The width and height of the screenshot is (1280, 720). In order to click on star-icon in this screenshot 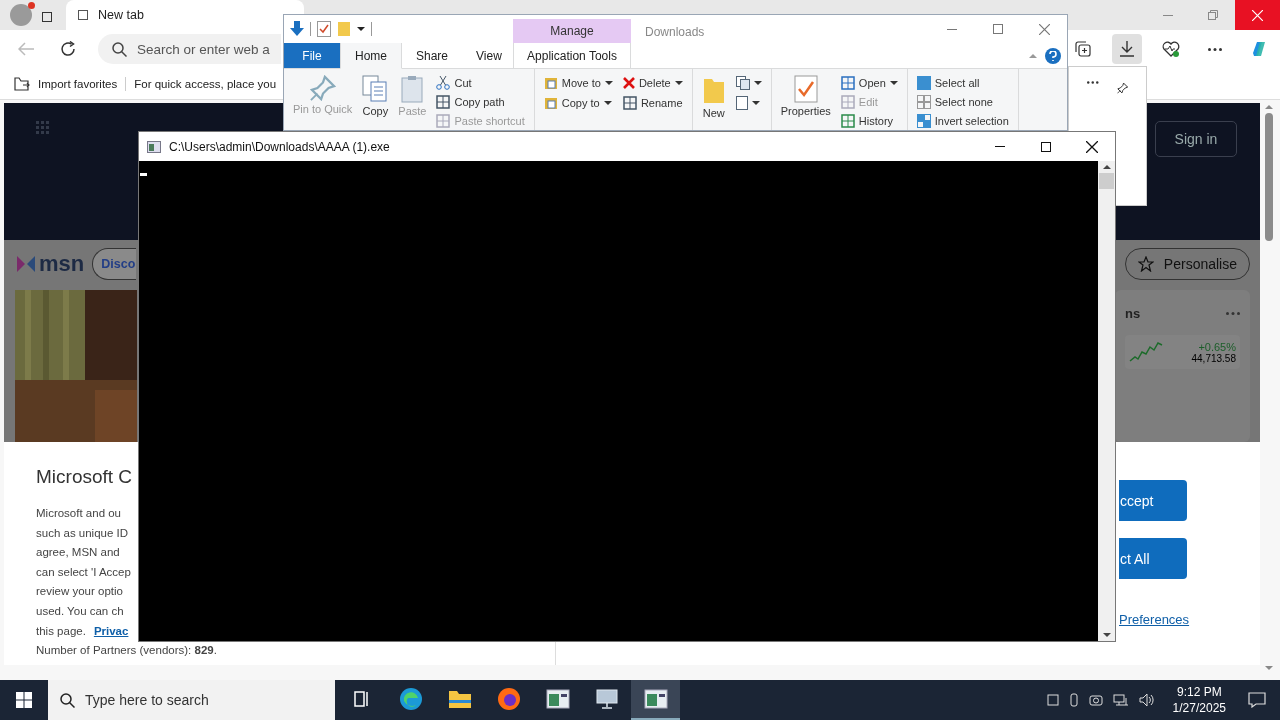, I will do `click(1145, 264)`.